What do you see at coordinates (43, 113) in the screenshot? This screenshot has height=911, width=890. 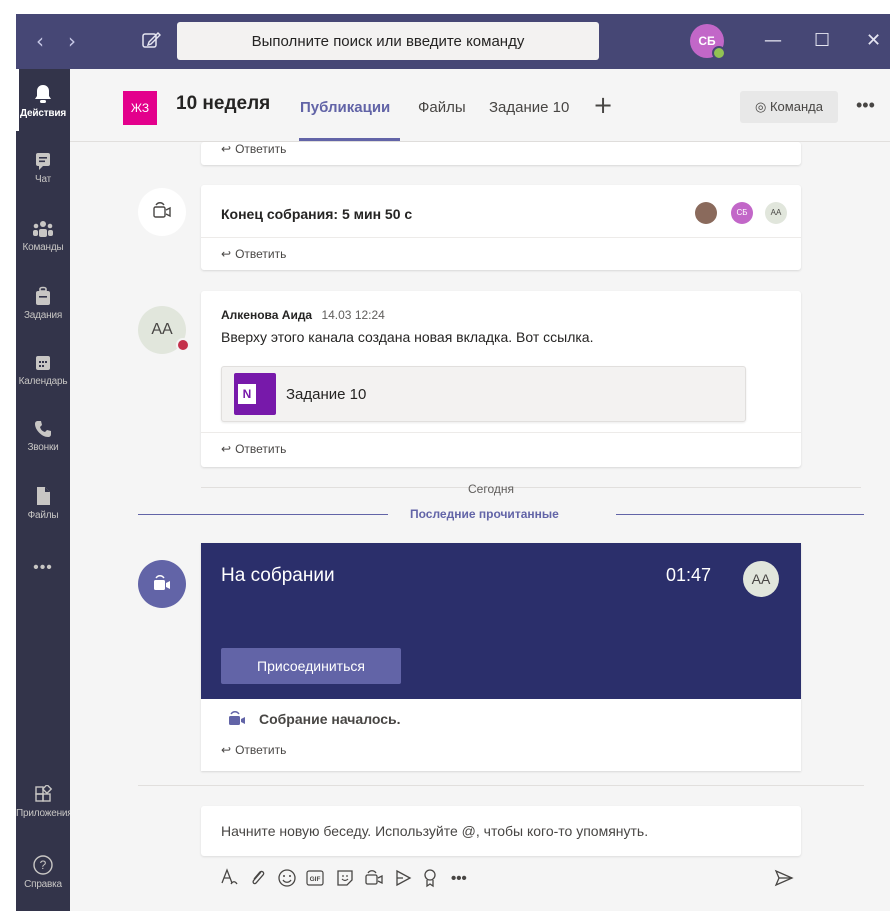 I see `rail-label: Действия` at bounding box center [43, 113].